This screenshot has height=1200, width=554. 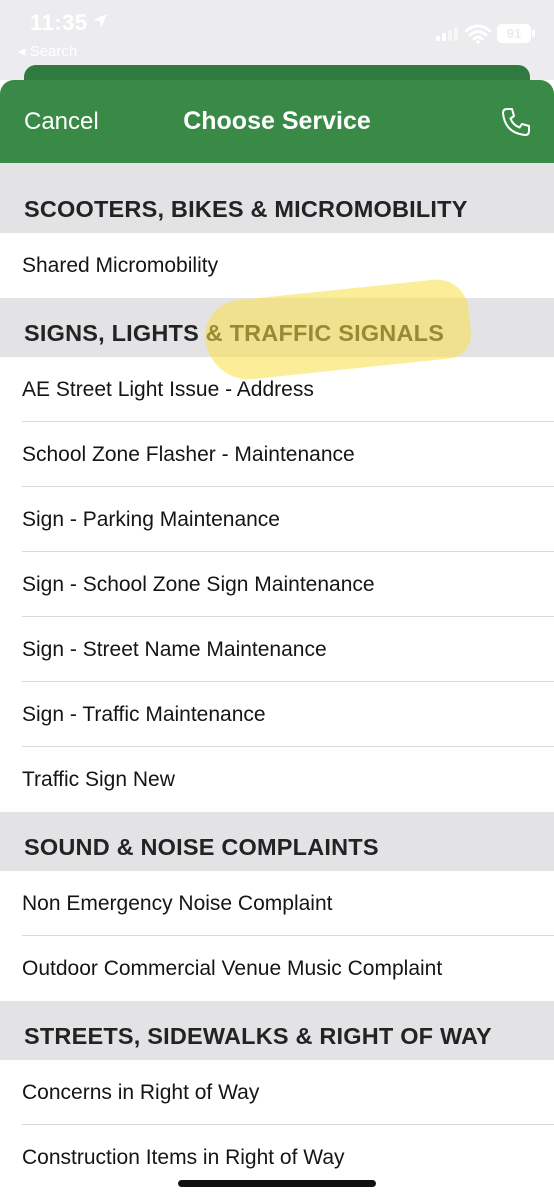 I want to click on list-item: Traffic Sign New, so click(x=277, y=779).